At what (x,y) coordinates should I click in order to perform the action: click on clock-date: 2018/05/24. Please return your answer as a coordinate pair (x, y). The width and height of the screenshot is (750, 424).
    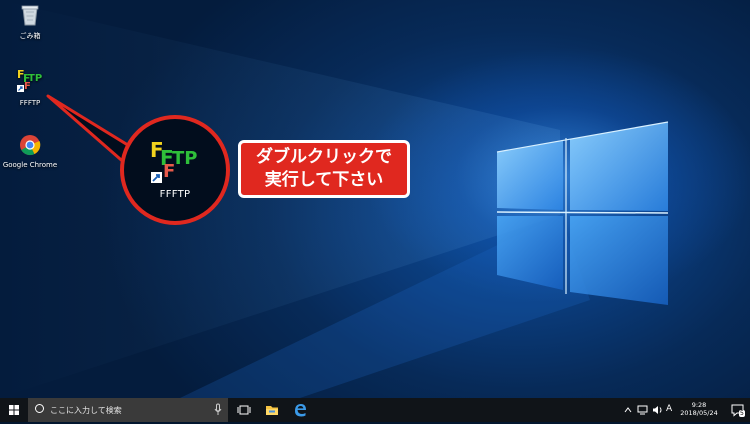
    Looking at the image, I should click on (699, 413).